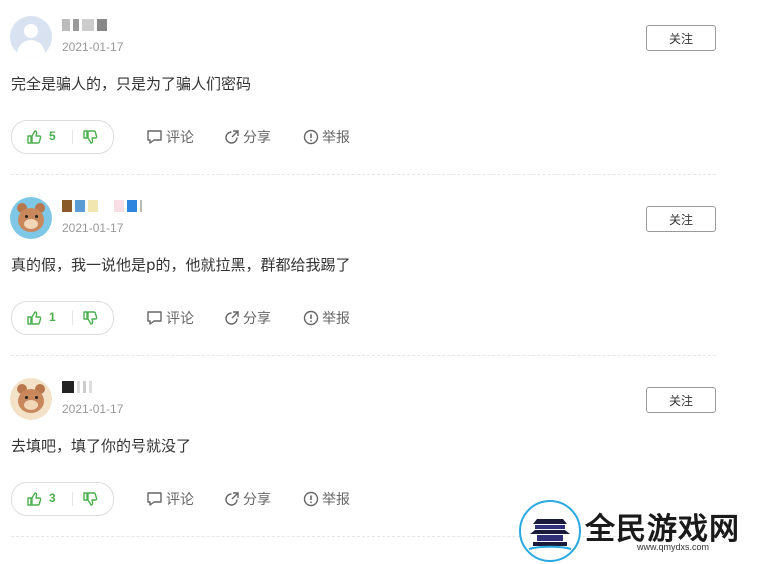  Describe the element at coordinates (62, 137) in the screenshot. I see `vote-control: 5` at that location.